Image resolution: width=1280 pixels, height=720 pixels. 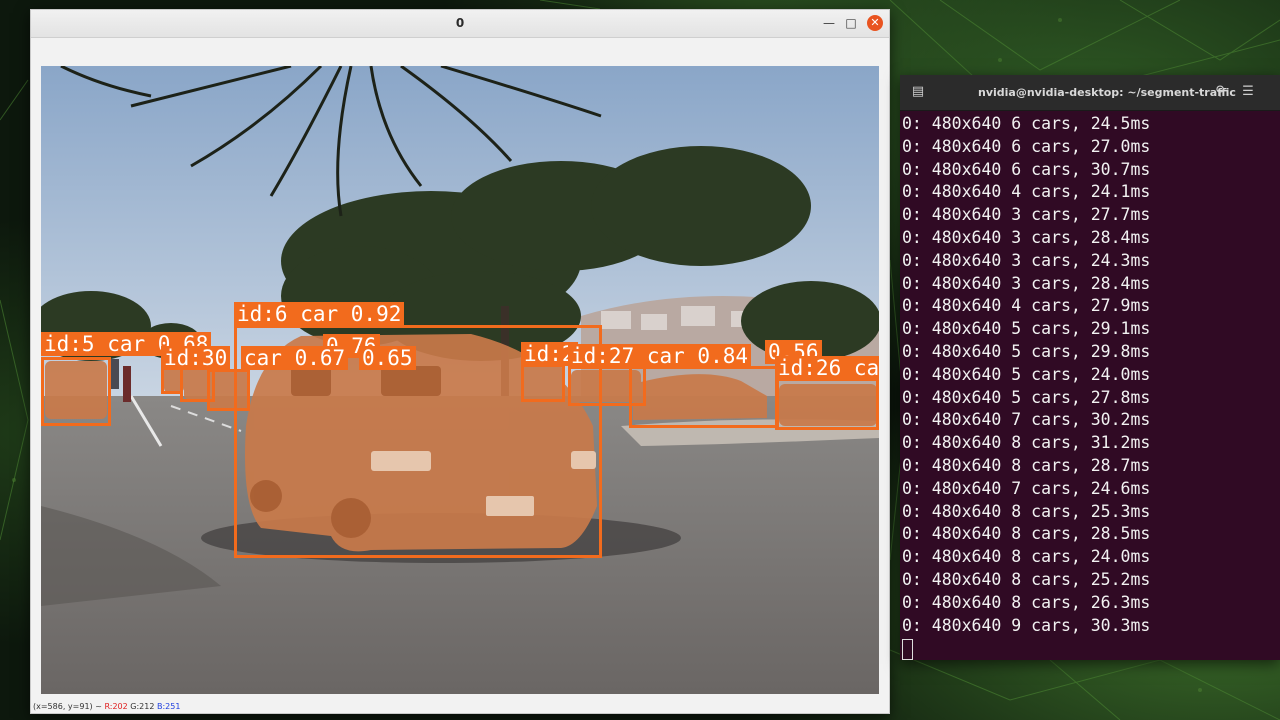 I want to click on terminal-line: 0: 480x640 8 cars, 24.0ms, so click(x=1026, y=557).